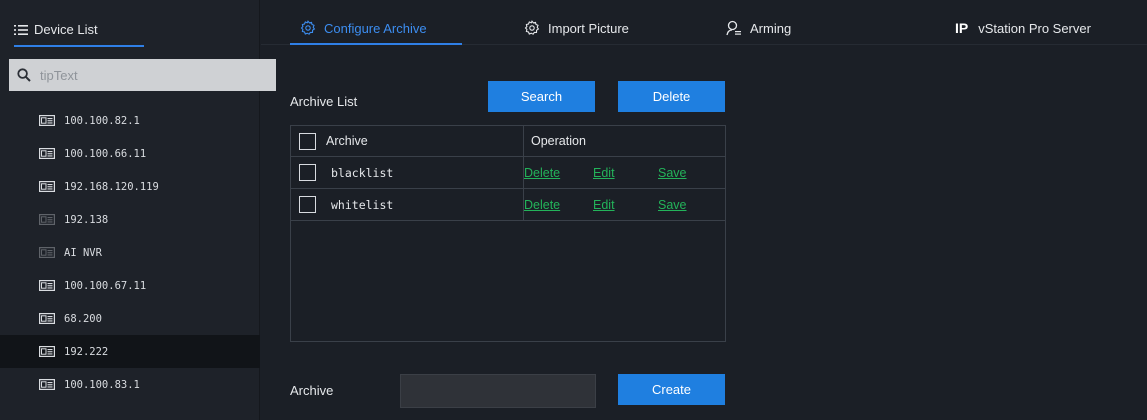  What do you see at coordinates (66, 29) in the screenshot?
I see `device-list-title: Device List` at bounding box center [66, 29].